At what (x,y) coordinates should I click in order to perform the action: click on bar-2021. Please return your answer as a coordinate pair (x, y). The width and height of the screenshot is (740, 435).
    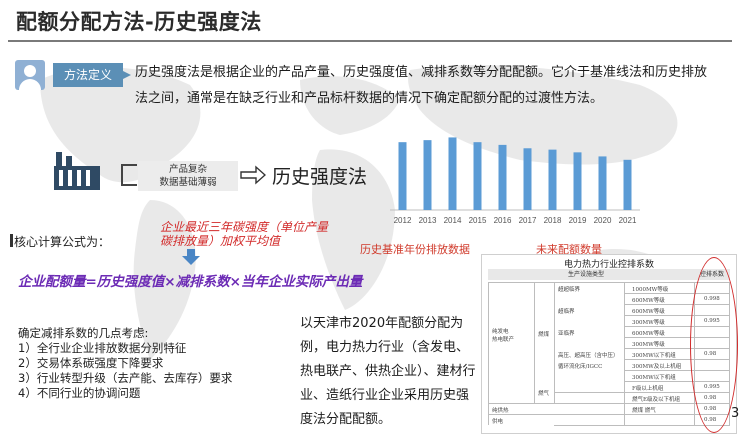
    Looking at the image, I should click on (627, 184).